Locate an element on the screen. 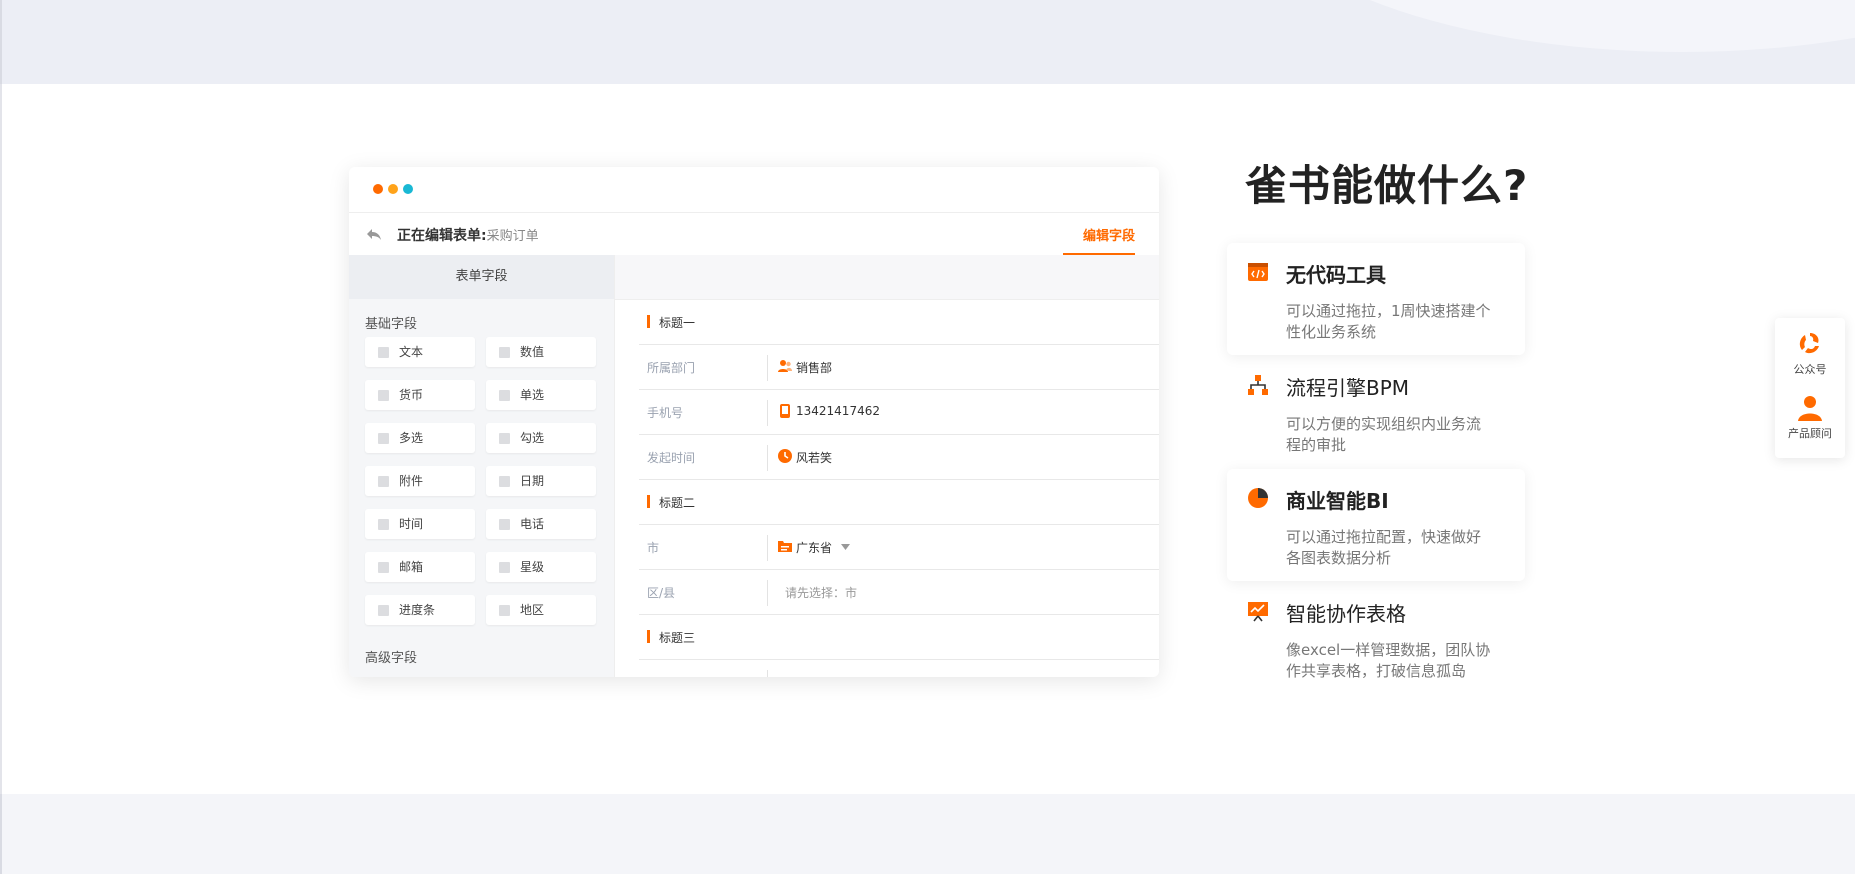  feature-card-nocode: 无代码工具 可以通过拖拉，1周快速搭建个性化业务系统 is located at coordinates (1376, 299).